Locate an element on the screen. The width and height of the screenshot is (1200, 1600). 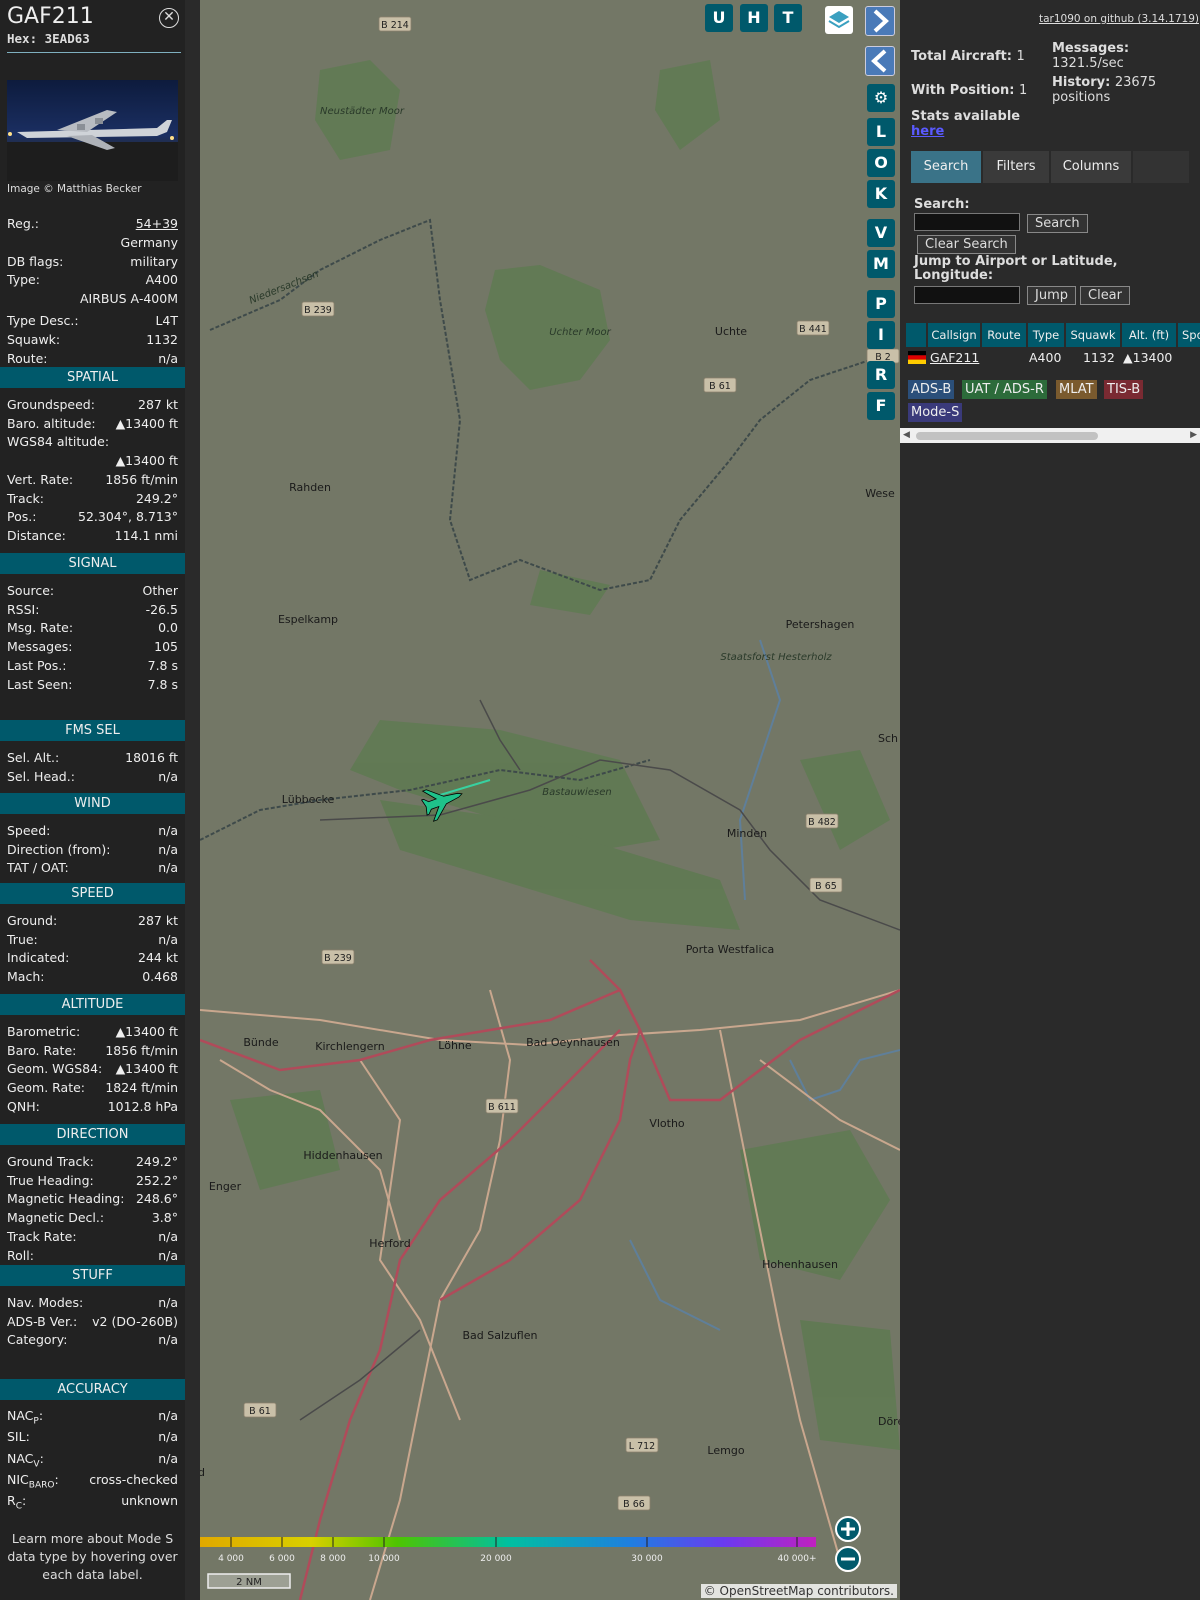
road-label: B 482 is located at coordinates (822, 822).